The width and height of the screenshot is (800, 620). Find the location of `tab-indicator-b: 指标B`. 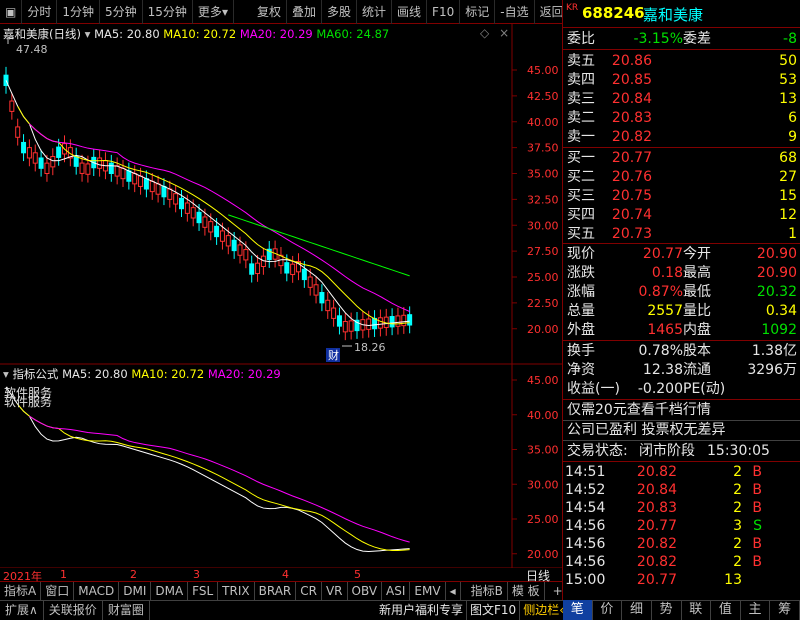

tab-indicator-b: 指标B is located at coordinates (487, 591).